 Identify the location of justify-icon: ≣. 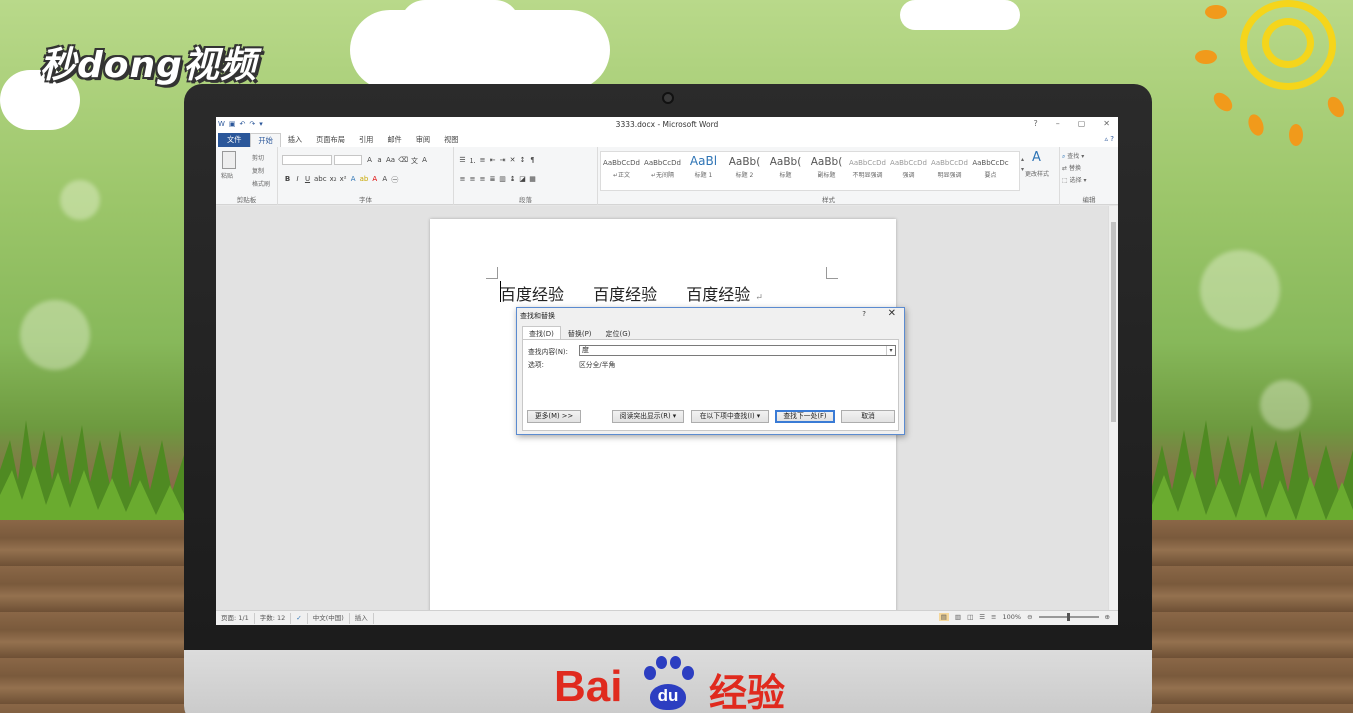
(492, 179).